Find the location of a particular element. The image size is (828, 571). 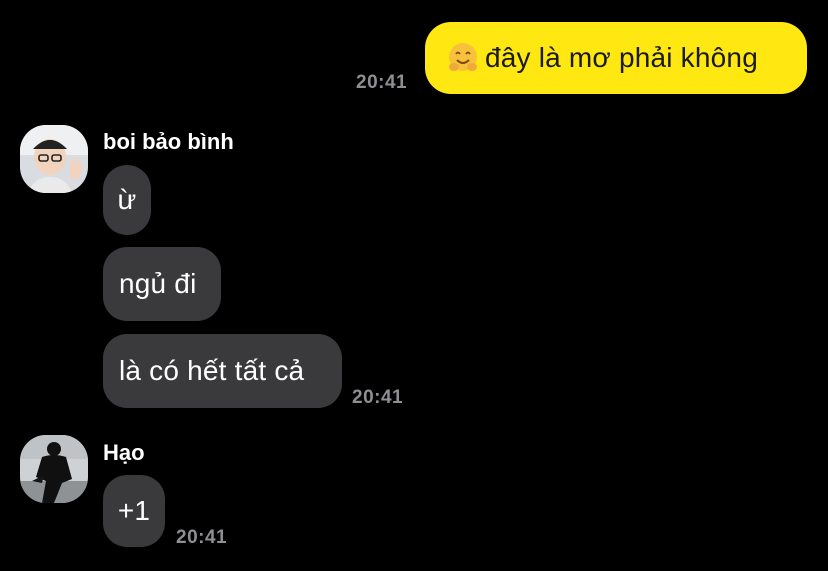

boy-glasses-waving-avatar-icon is located at coordinates (54, 159).